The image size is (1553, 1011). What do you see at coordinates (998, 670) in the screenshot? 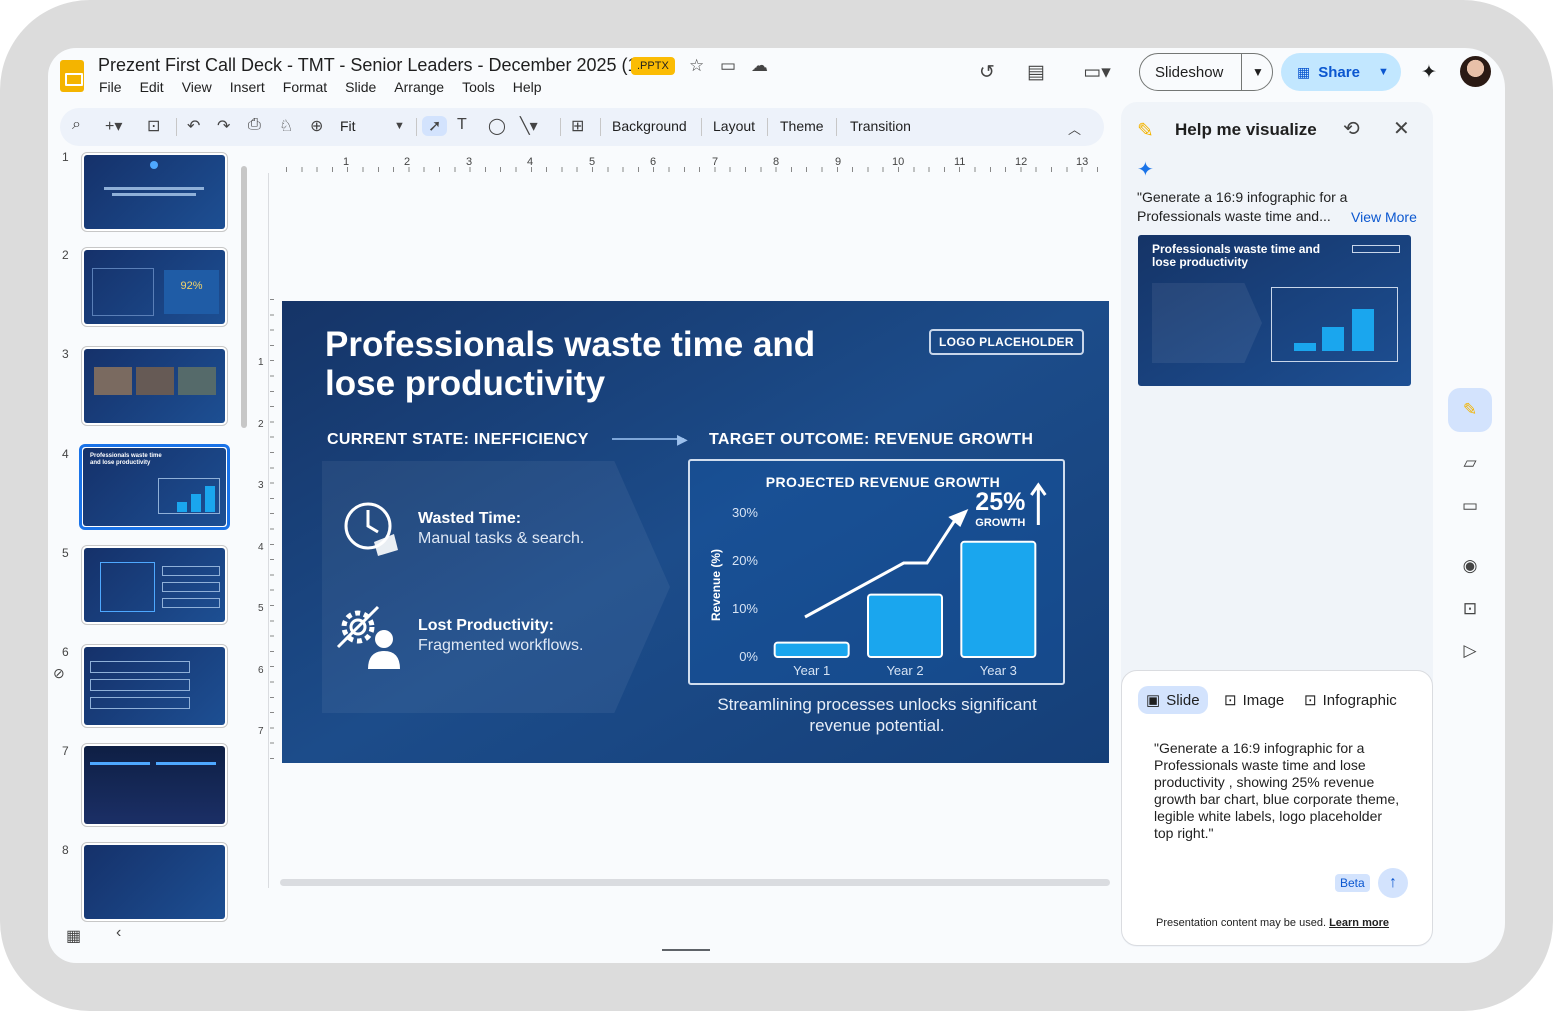
I see `x-tick-label: Year 3` at bounding box center [998, 670].